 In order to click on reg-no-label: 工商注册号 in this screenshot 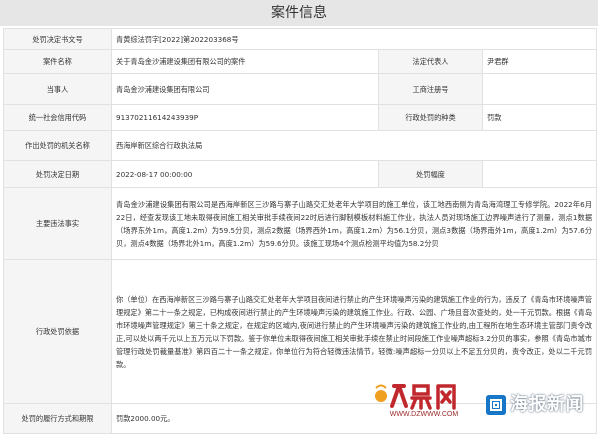, I will do `click(430, 89)`.